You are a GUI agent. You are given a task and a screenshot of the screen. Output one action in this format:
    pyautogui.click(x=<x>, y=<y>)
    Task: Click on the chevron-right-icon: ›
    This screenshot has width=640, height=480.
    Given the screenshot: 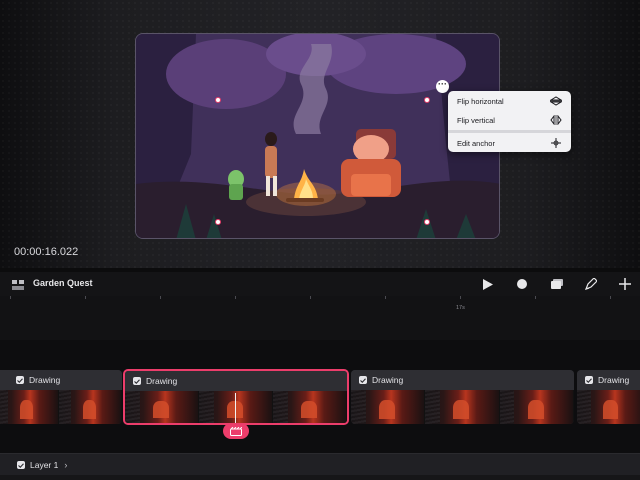 What is the action you would take?
    pyautogui.click(x=65, y=465)
    